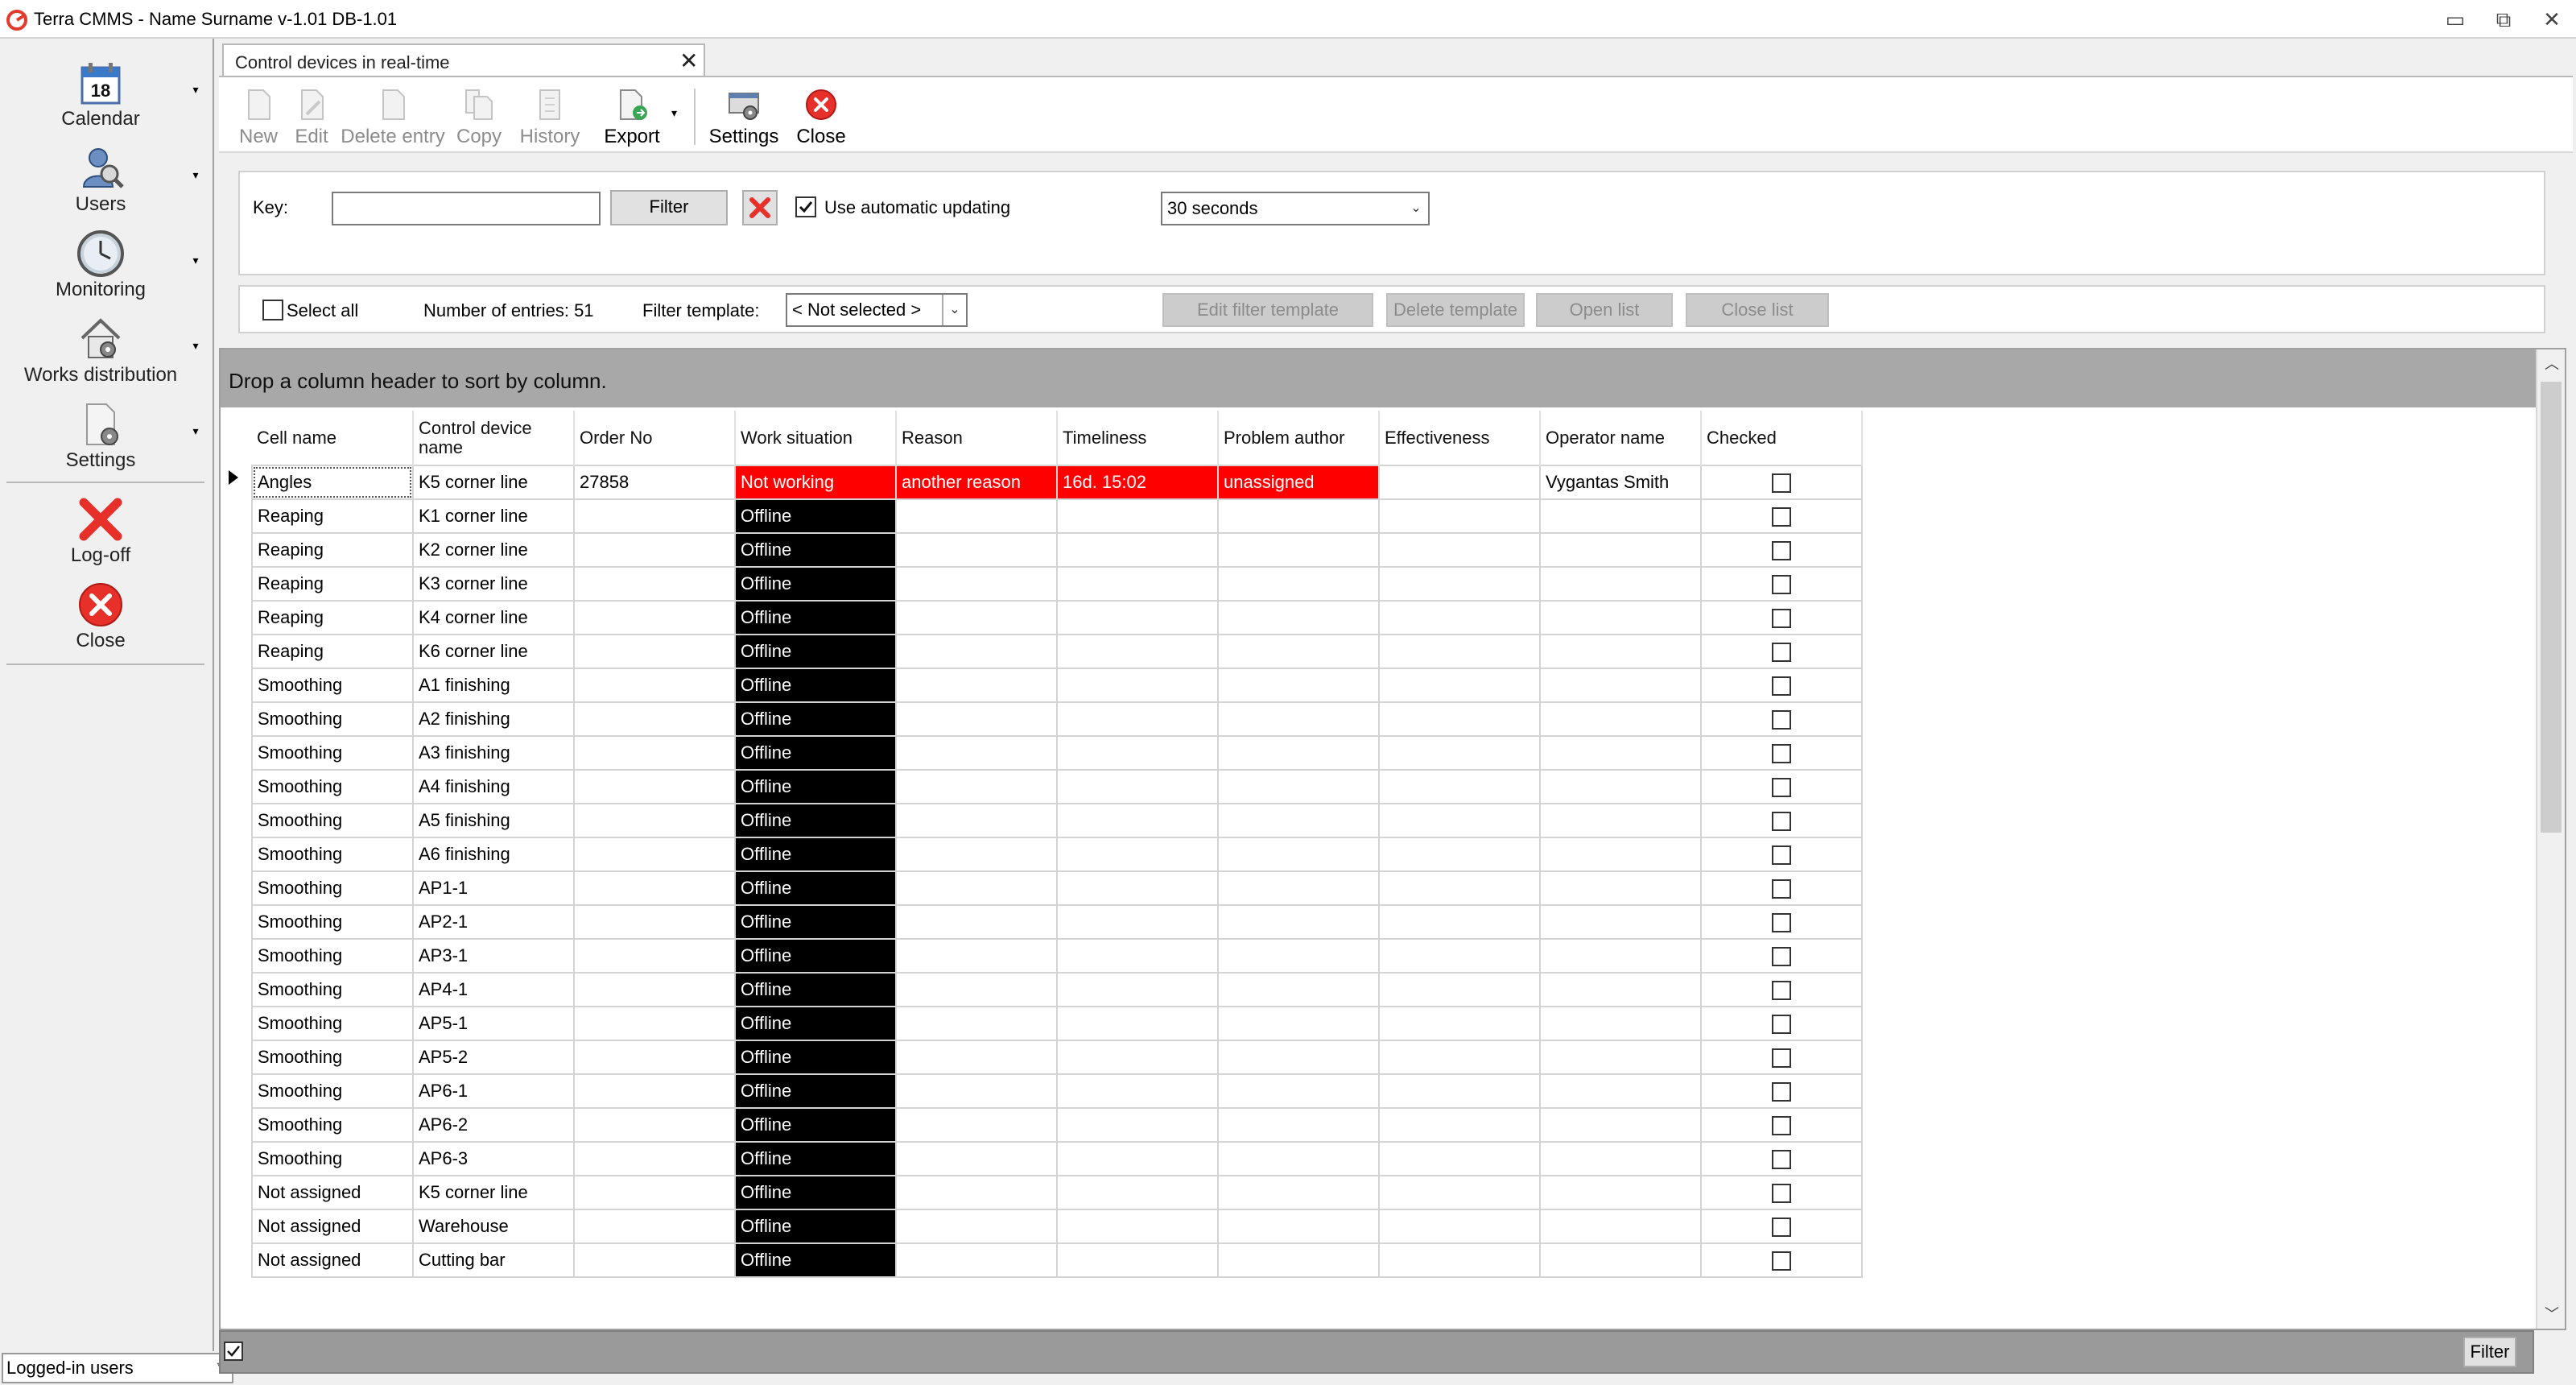 The width and height of the screenshot is (2576, 1385). I want to click on delete-template-button: Delete template, so click(1455, 310).